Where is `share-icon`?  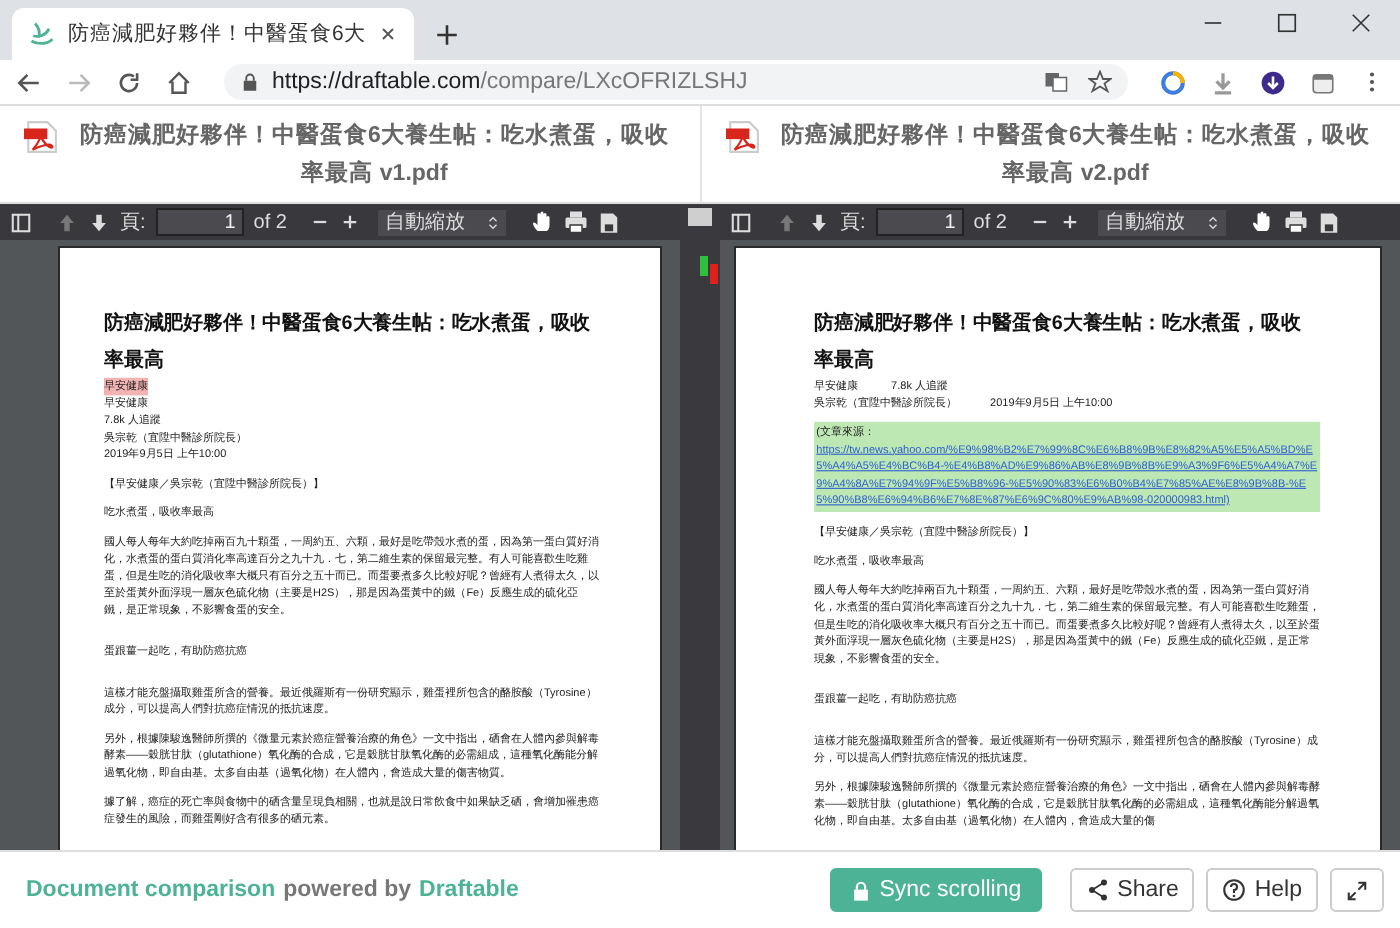 share-icon is located at coordinates (1097, 890).